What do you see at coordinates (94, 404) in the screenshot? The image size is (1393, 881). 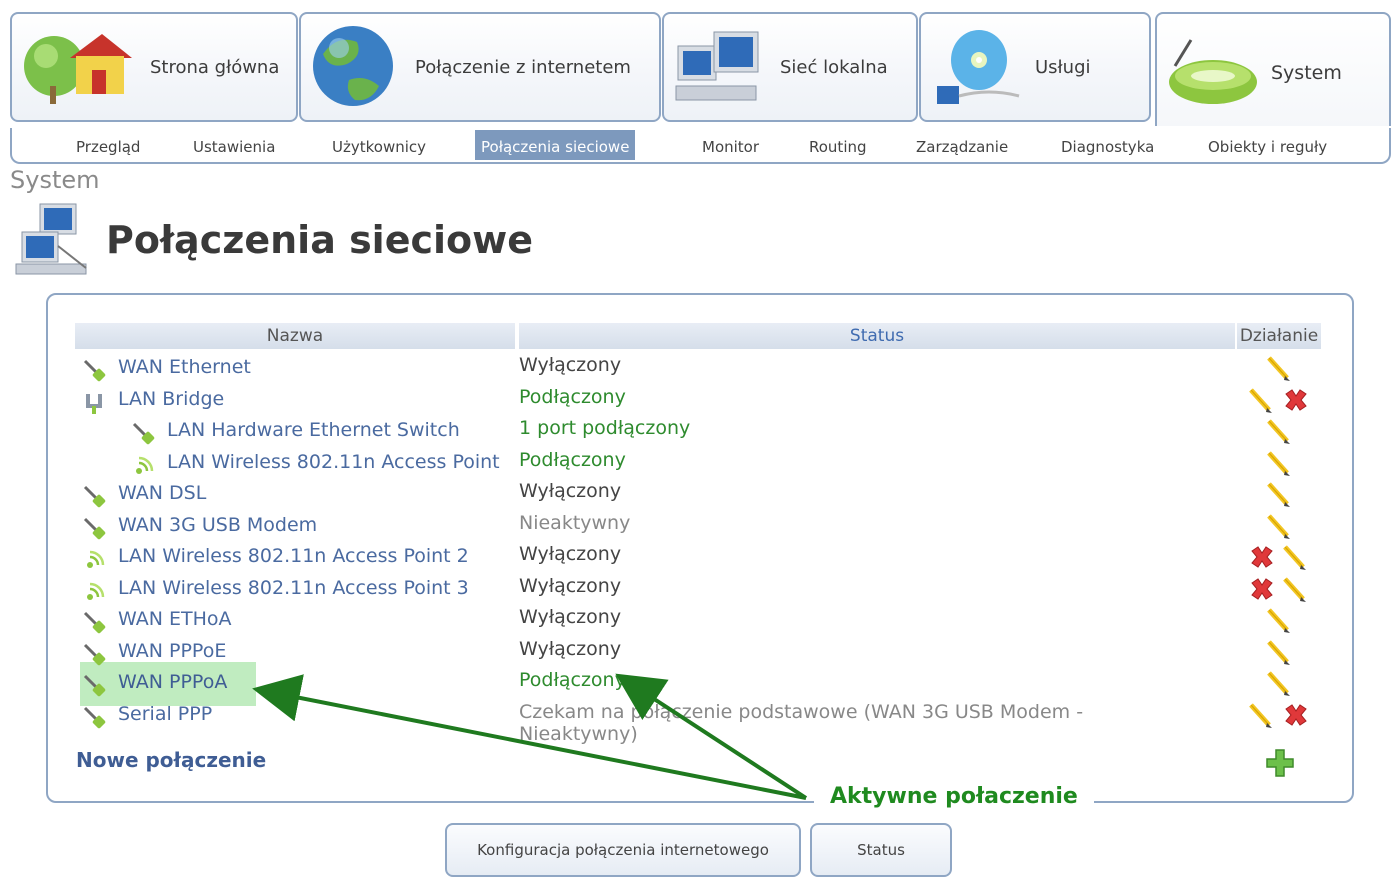 I see `bridge-icon` at bounding box center [94, 404].